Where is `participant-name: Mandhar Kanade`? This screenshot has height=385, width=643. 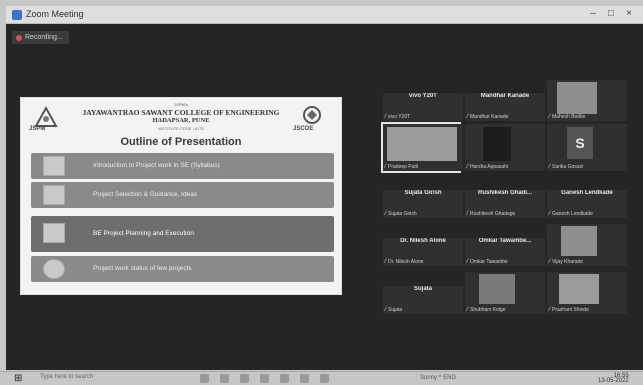
participant-name: Mandhar Kanade is located at coordinates (505, 96).